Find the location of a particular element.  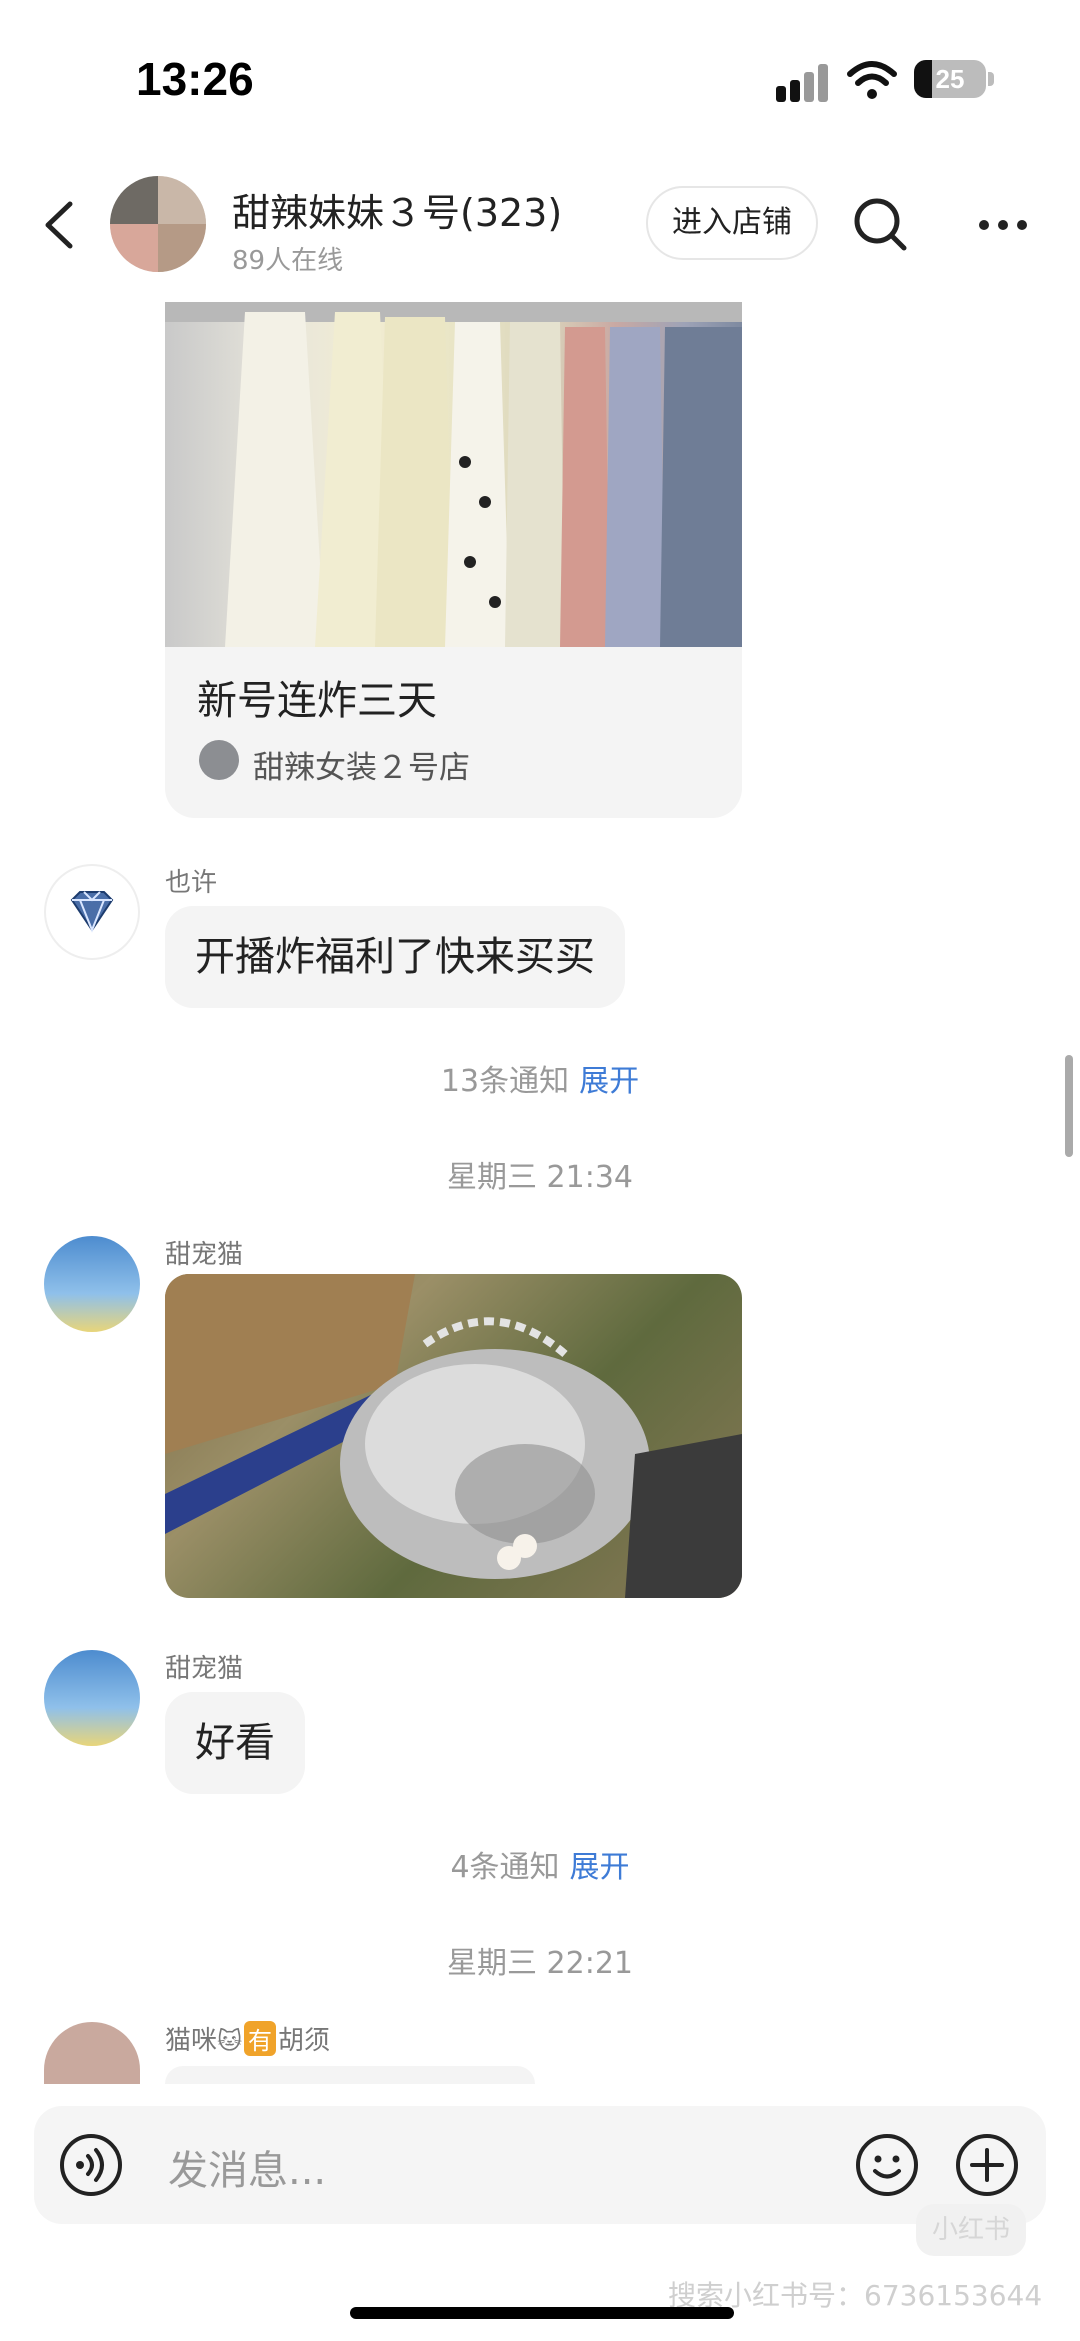

sender-name: 猫咪🐱 有胡须 is located at coordinates (247, 2038).